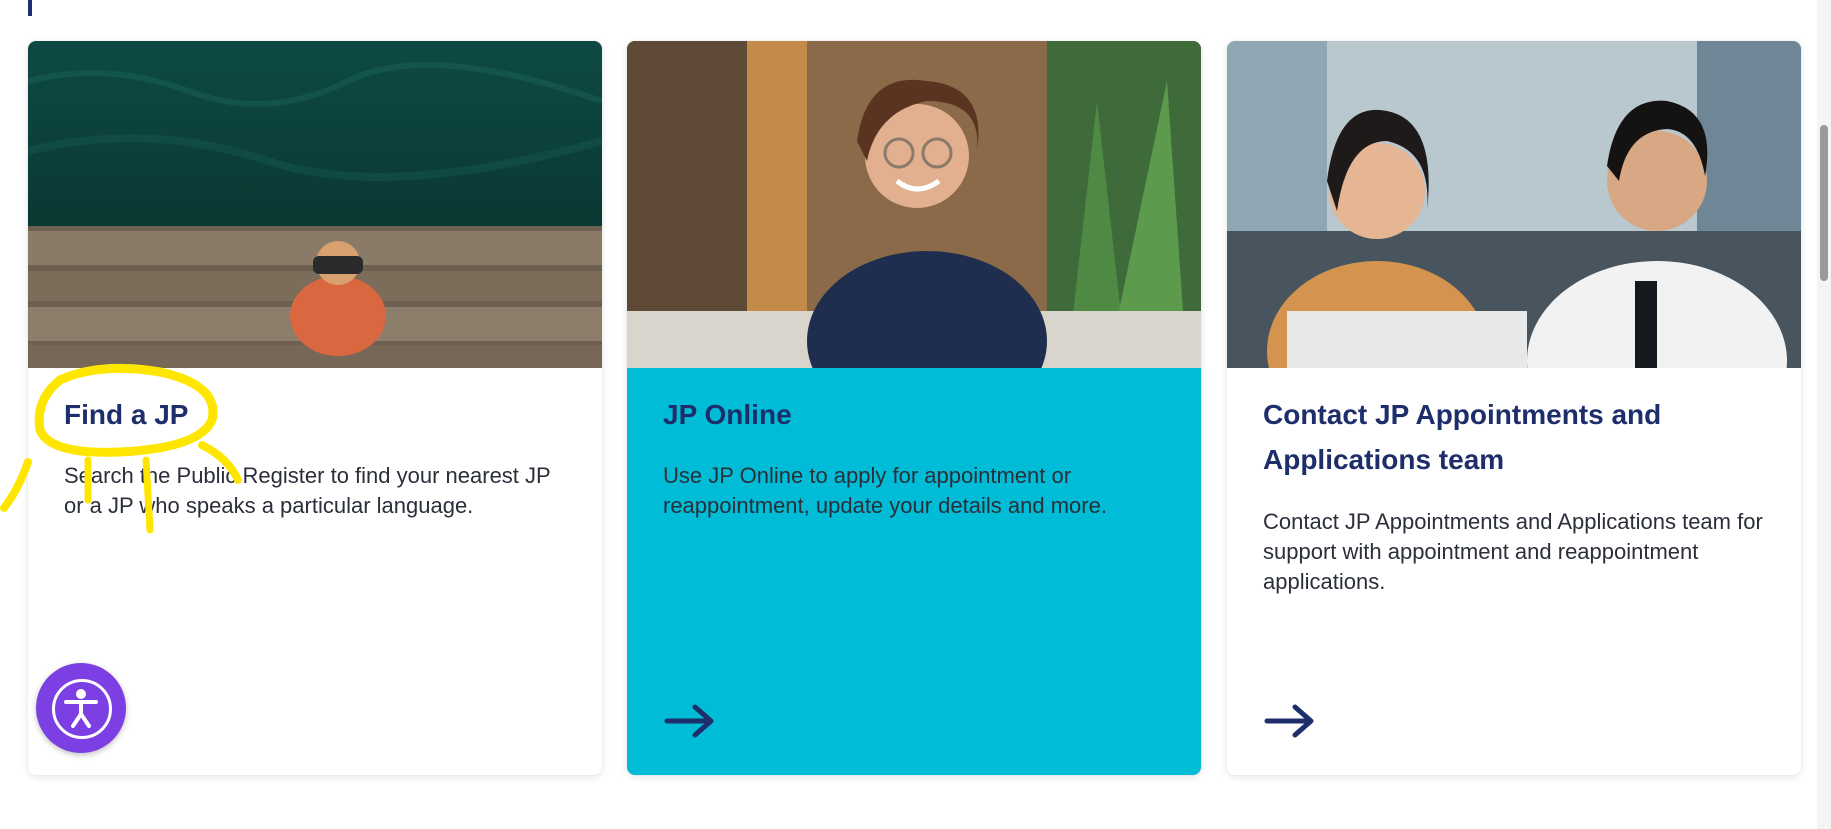  I want to click on scrollbar-thumb, so click(1824, 203).